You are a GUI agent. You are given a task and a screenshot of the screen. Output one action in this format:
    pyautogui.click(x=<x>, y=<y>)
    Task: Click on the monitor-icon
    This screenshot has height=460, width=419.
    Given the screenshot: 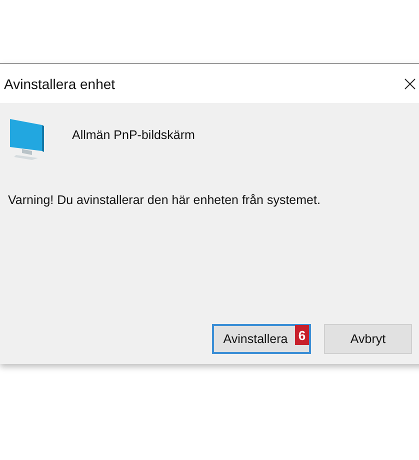 What is the action you would take?
    pyautogui.click(x=27, y=139)
    